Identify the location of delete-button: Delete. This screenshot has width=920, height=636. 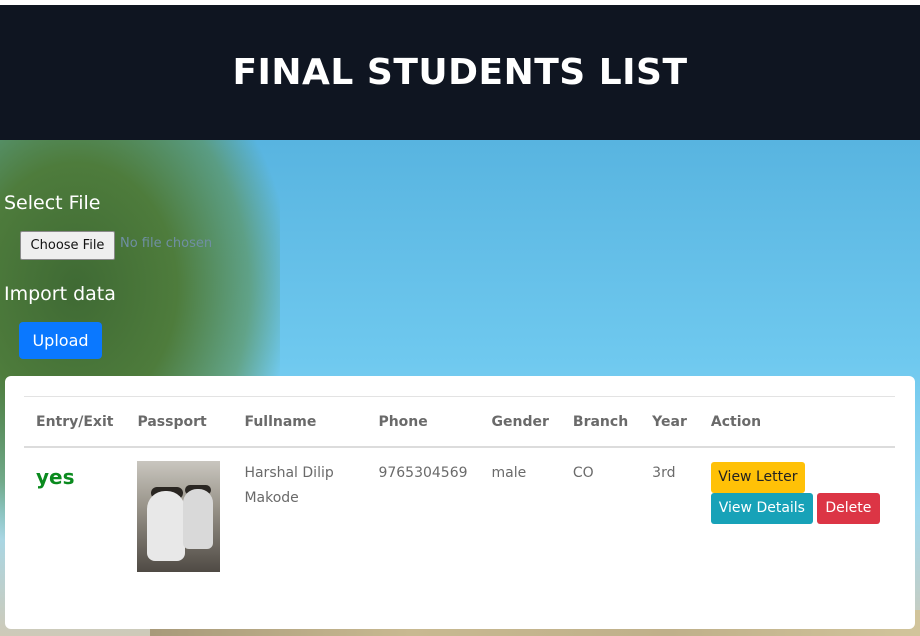
(848, 508).